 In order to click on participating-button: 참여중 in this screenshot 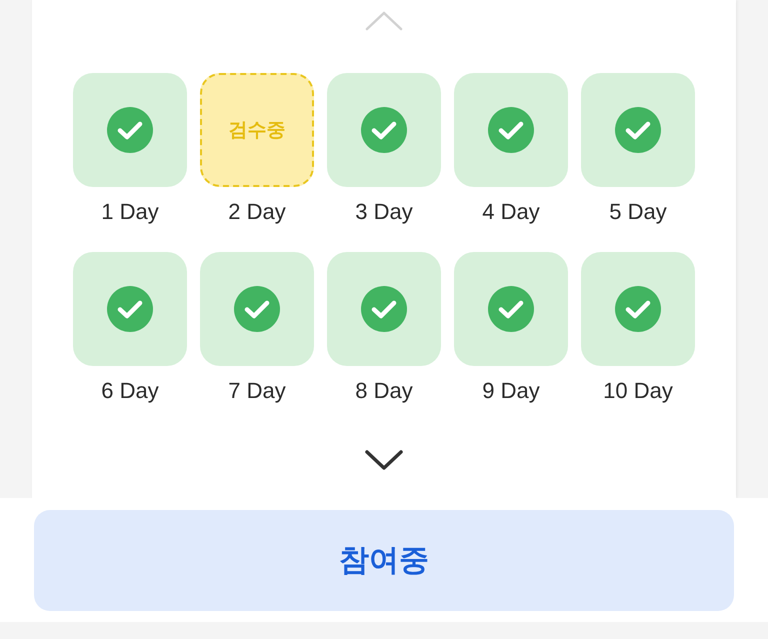, I will do `click(384, 560)`.